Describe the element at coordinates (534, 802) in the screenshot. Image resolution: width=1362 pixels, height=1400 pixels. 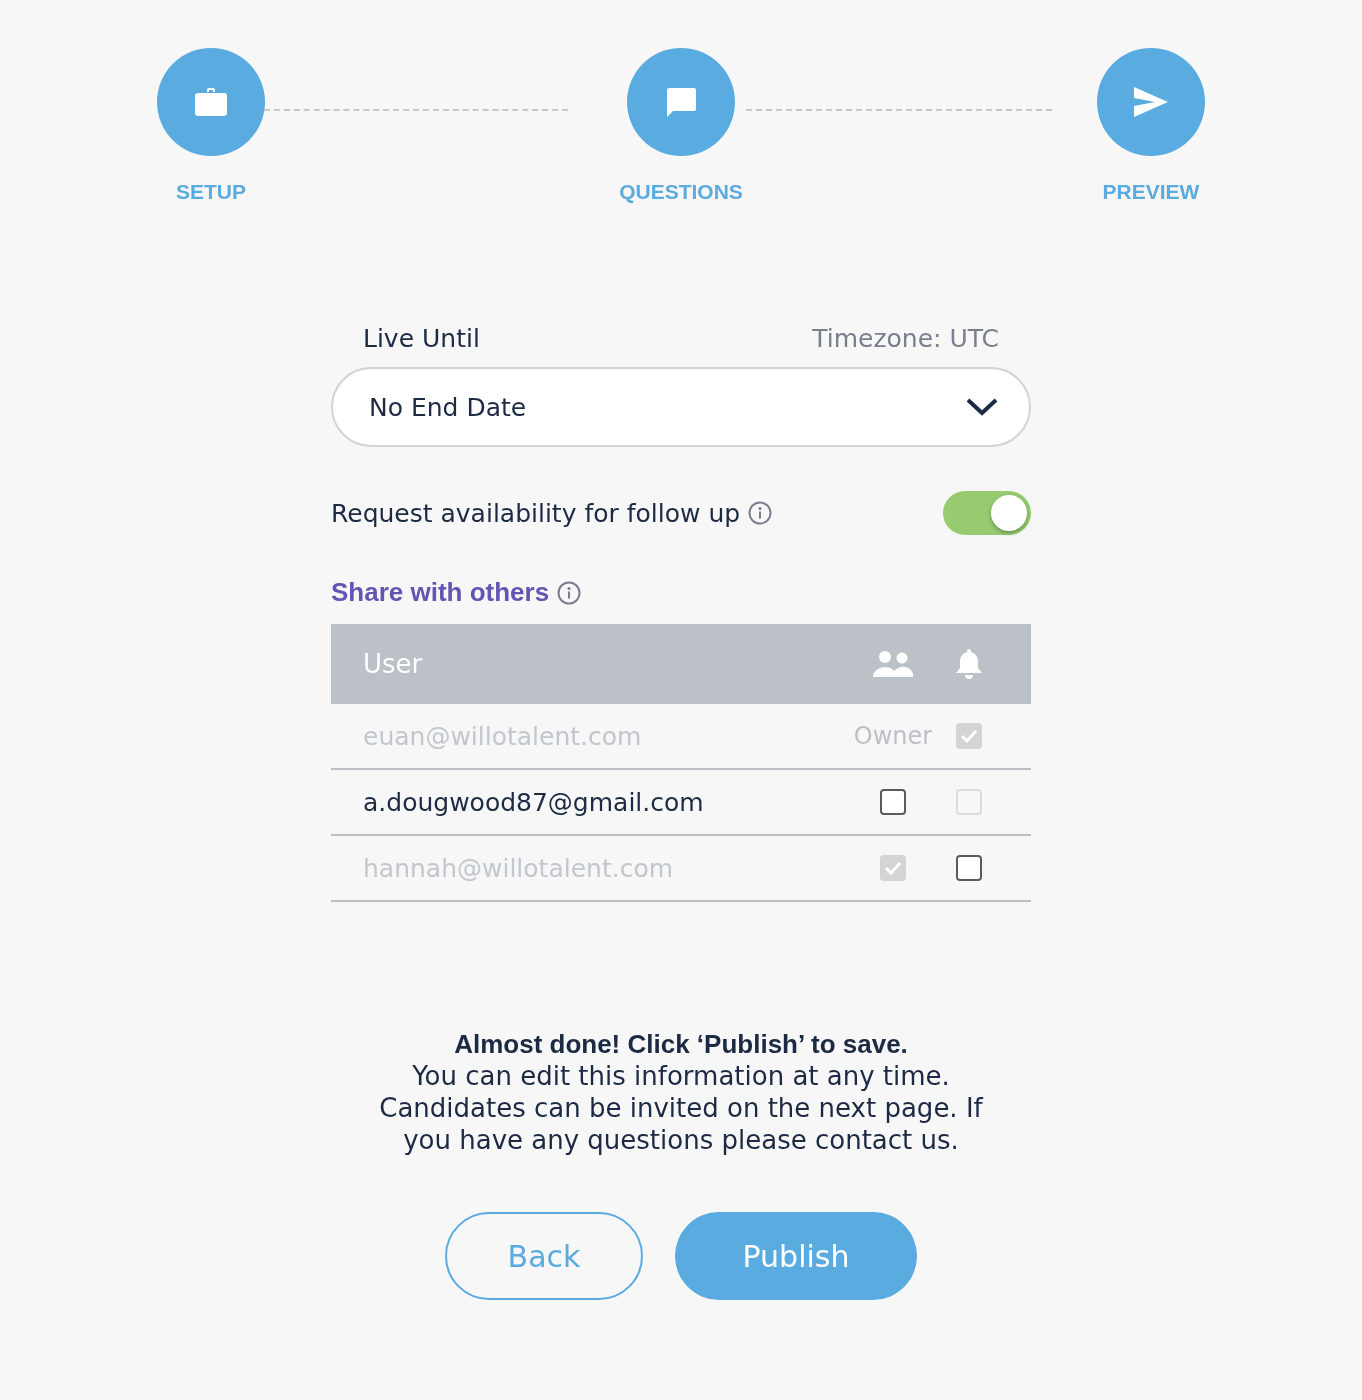
I see `user-email: a.dougwood87@gmail.com` at that location.